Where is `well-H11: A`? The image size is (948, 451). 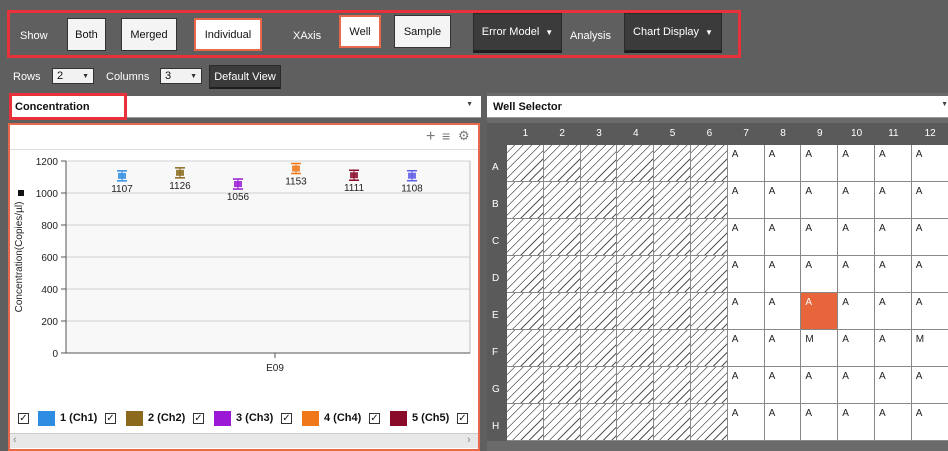
well-H11: A is located at coordinates (893, 422).